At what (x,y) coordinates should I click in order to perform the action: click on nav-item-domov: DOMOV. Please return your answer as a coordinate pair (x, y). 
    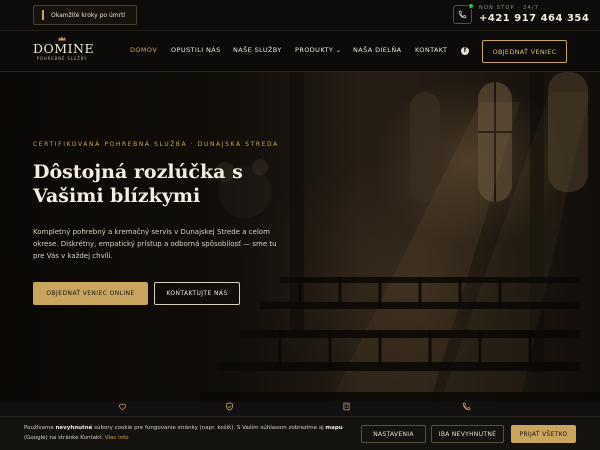
    Looking at the image, I should click on (143, 50).